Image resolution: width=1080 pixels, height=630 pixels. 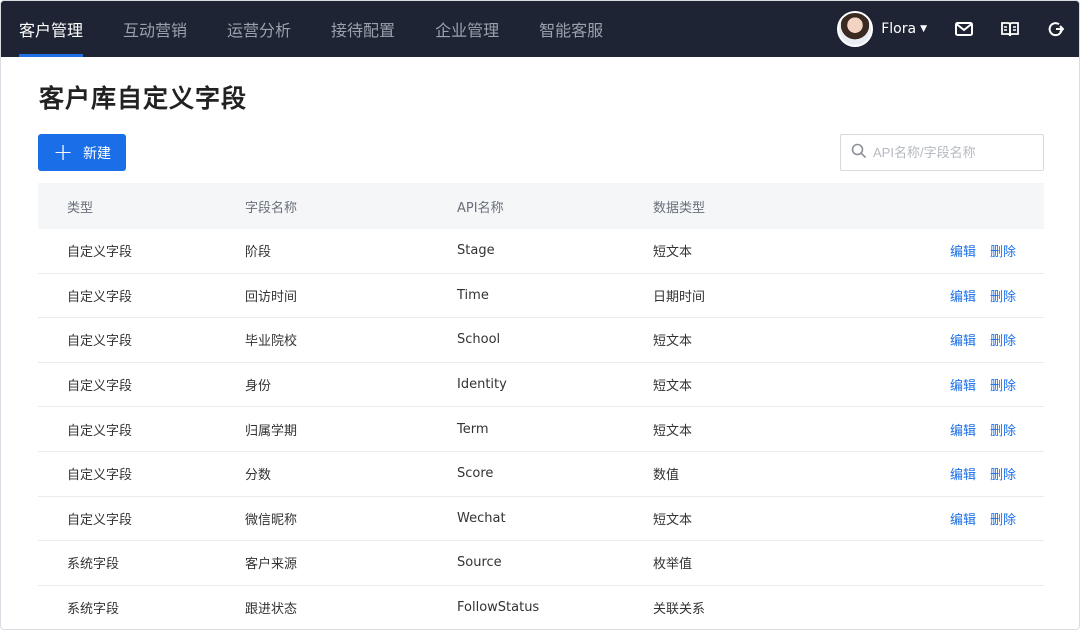 I want to click on header-api-name: API名称, so click(x=480, y=208).